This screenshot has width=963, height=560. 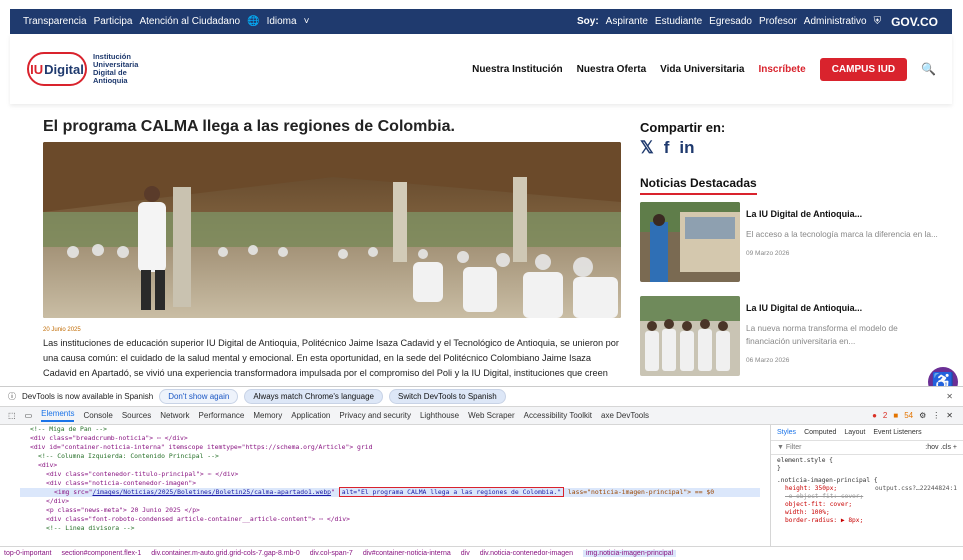 What do you see at coordinates (611, 69) in the screenshot?
I see `nav-nuestra-oferta: Nuestra Oferta` at bounding box center [611, 69].